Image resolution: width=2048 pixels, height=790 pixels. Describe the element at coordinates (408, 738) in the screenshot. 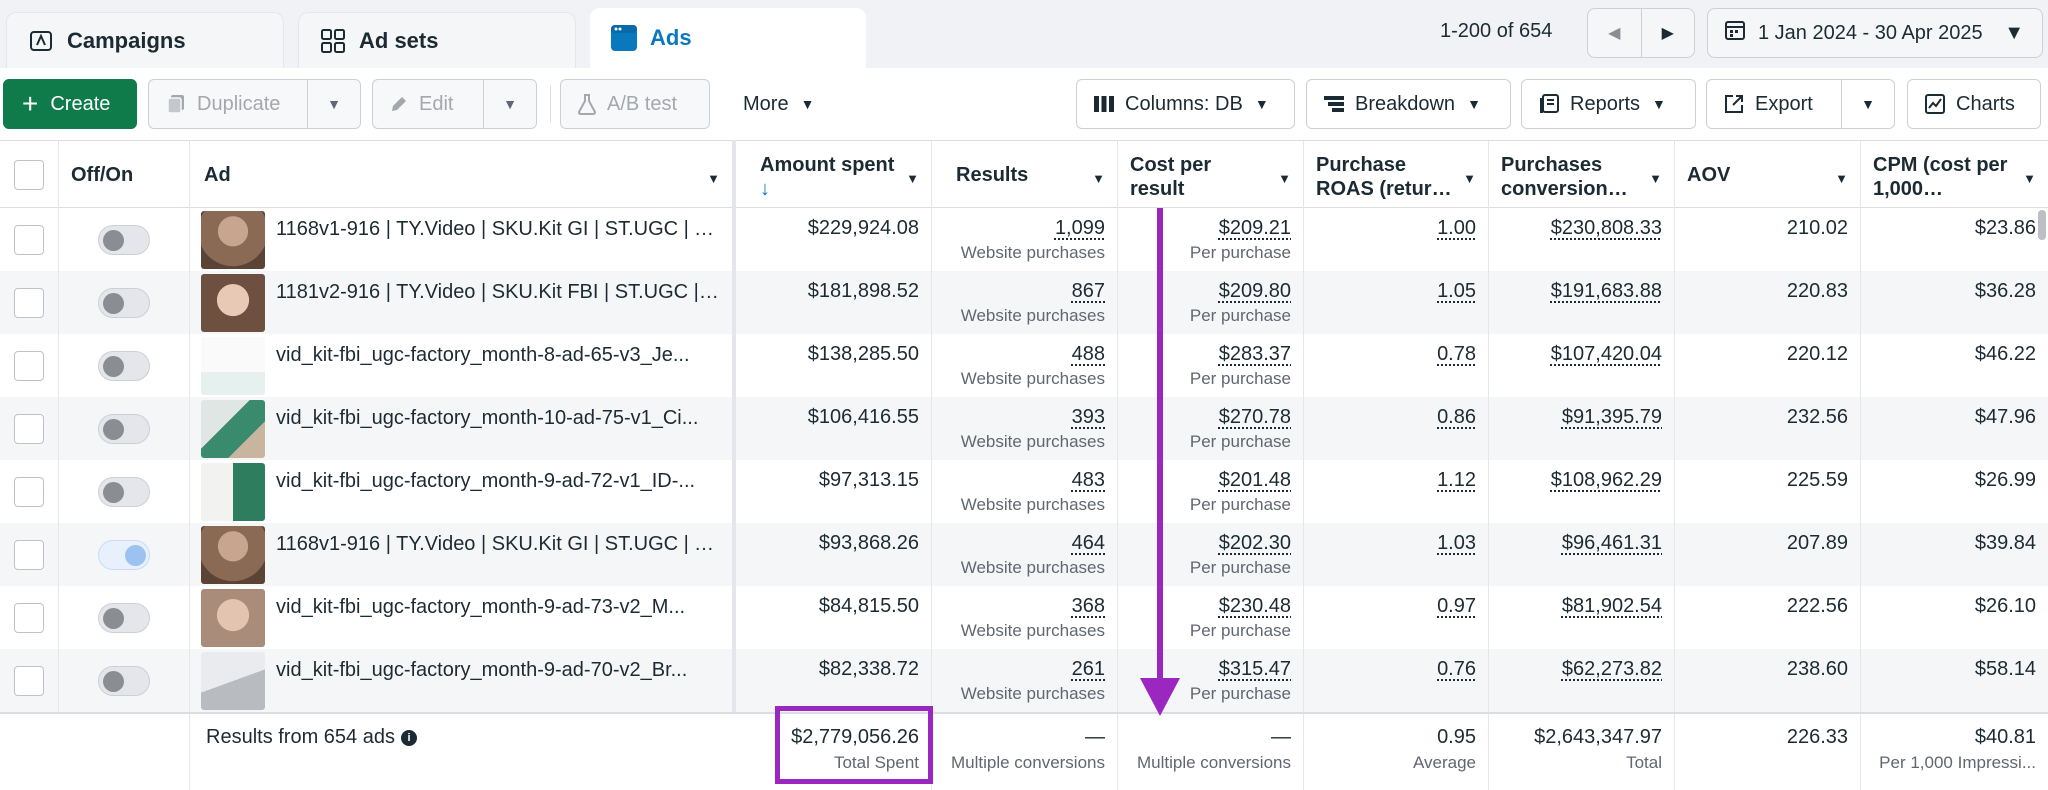

I see `info-icon: i` at that location.